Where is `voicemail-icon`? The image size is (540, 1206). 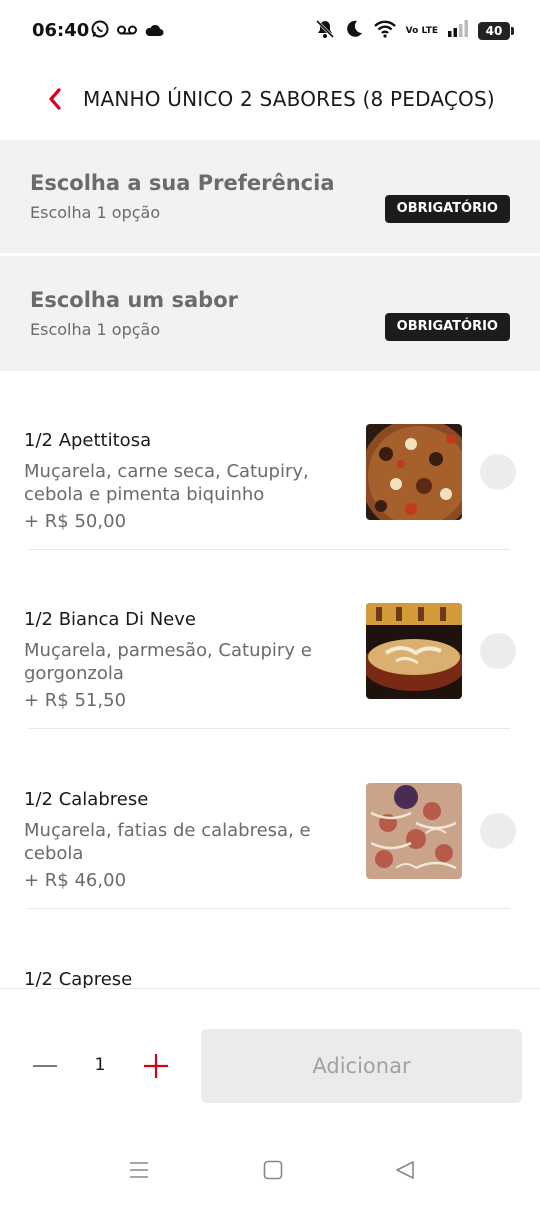 voicemail-icon is located at coordinates (127, 31).